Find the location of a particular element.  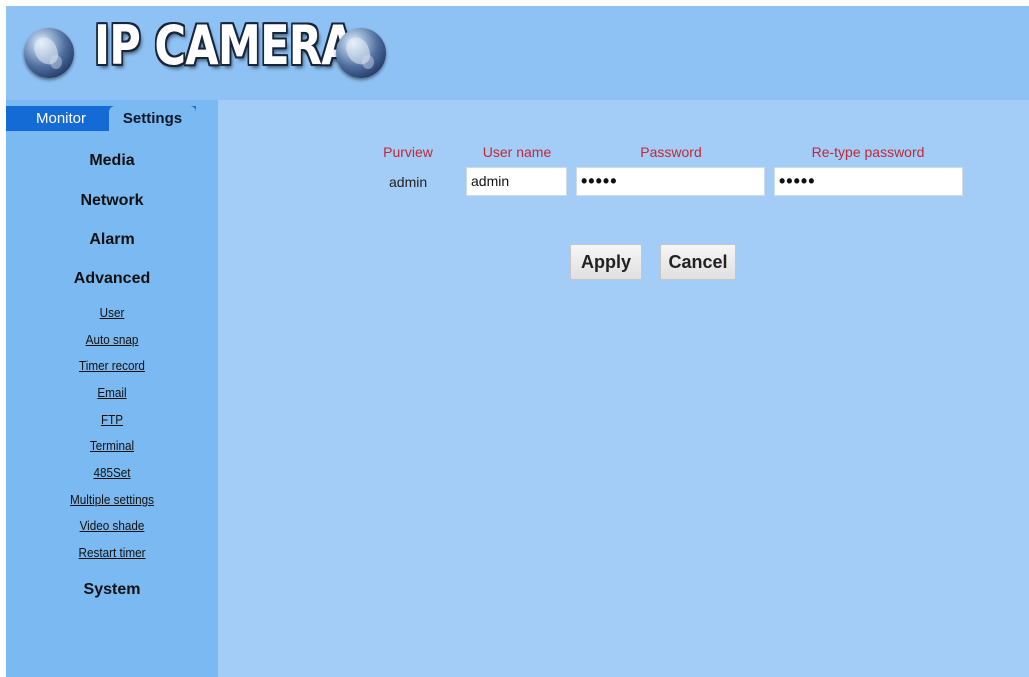

purview-value: admin is located at coordinates (408, 182).